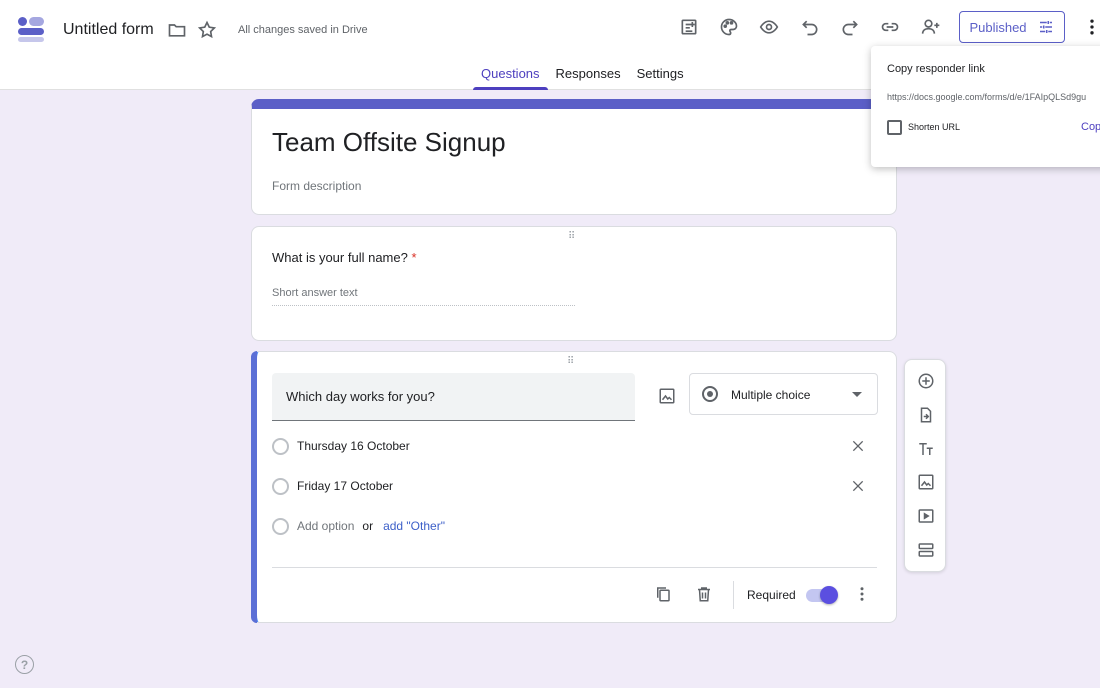 The height and width of the screenshot is (688, 1100). I want to click on import-questions-icon, so click(926, 415).